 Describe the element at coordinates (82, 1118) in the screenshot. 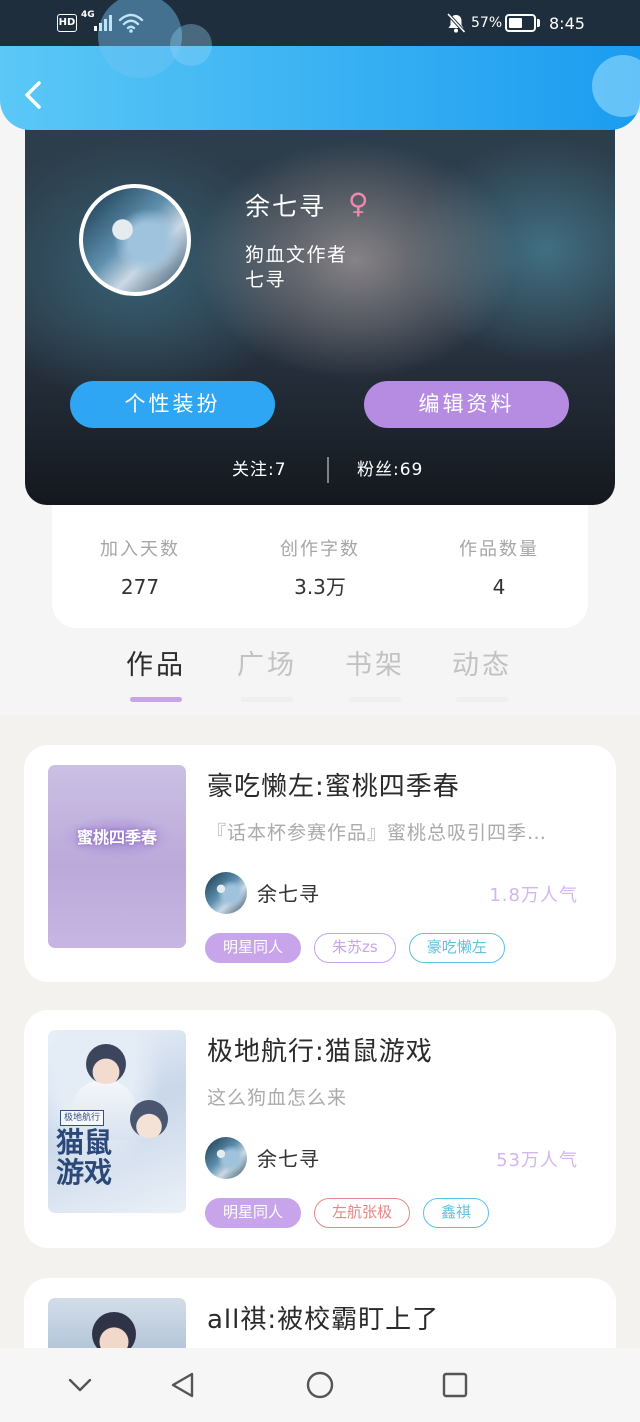

I see `cover-badge: 极地航行` at that location.